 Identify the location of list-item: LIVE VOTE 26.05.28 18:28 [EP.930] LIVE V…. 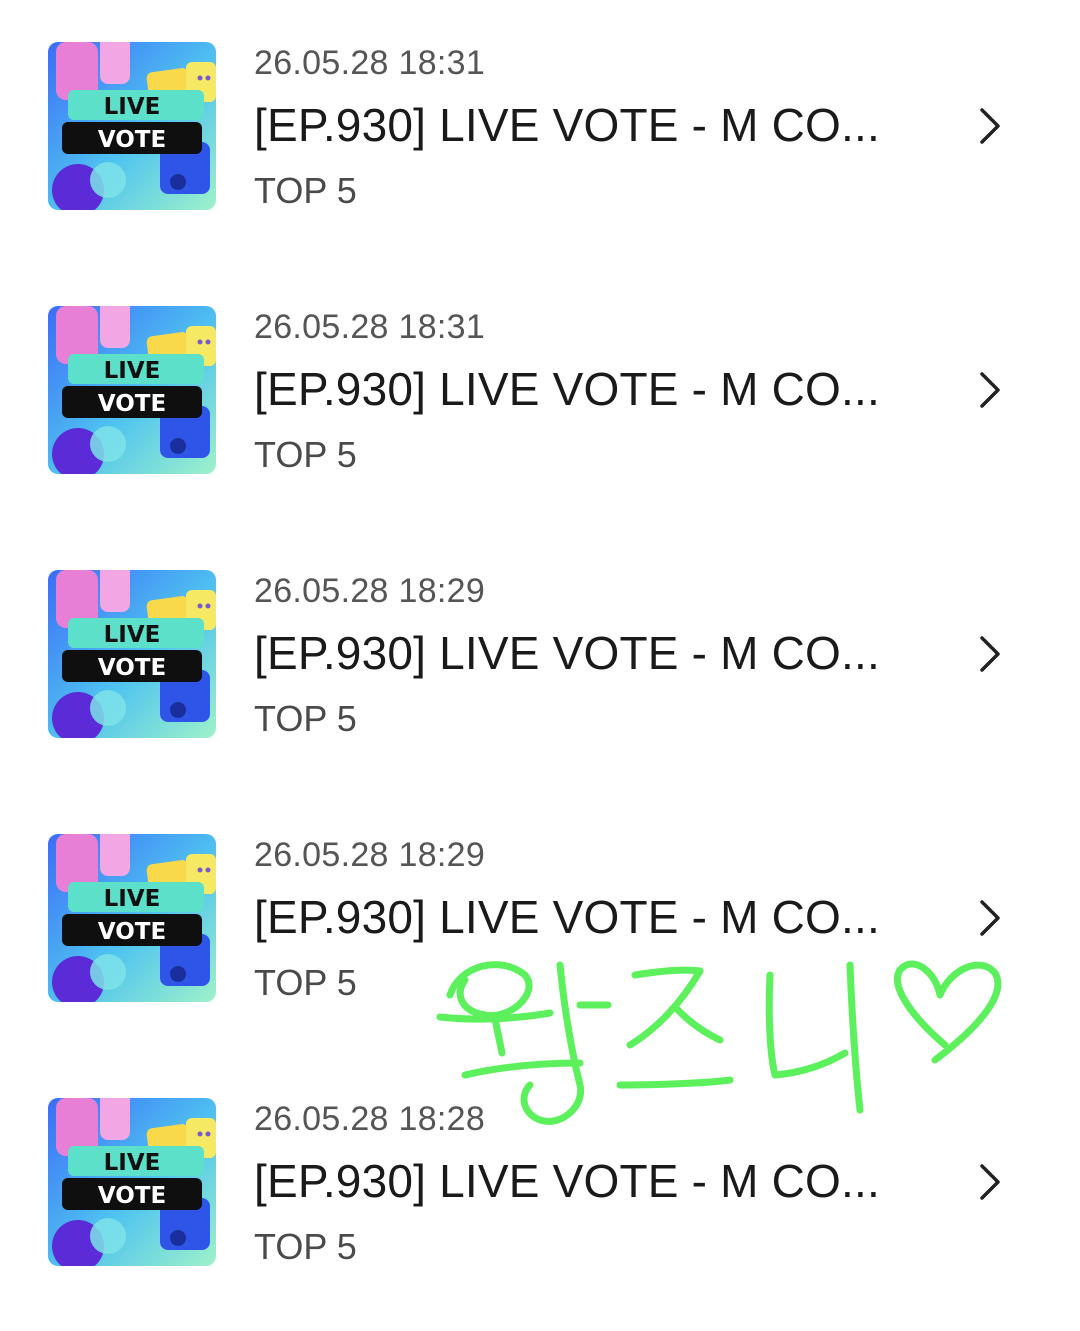
(540, 1193).